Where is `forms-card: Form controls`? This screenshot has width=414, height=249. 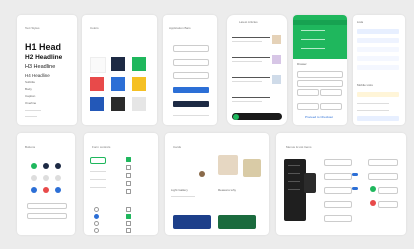
forms-card: Form controls is located at coordinates (121, 184).